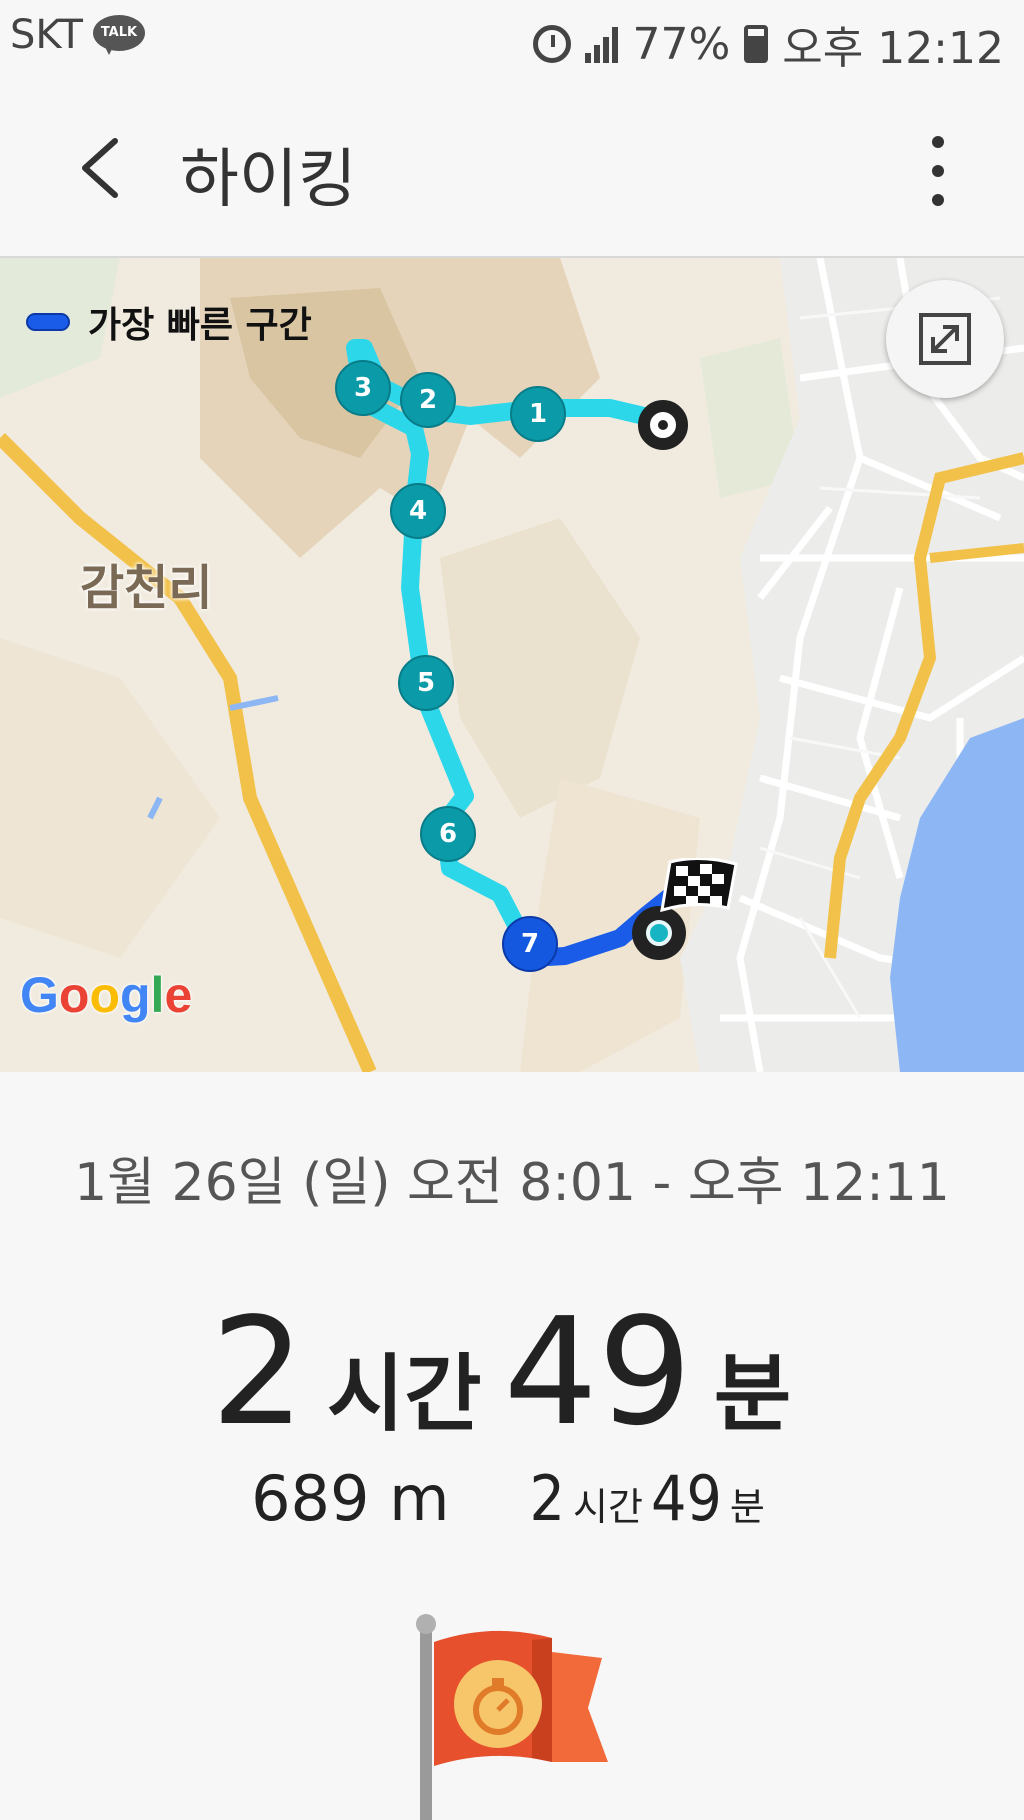 The width and height of the screenshot is (1024, 1820). I want to click on moving-duration: 2 시간 49 분, so click(651, 1498).